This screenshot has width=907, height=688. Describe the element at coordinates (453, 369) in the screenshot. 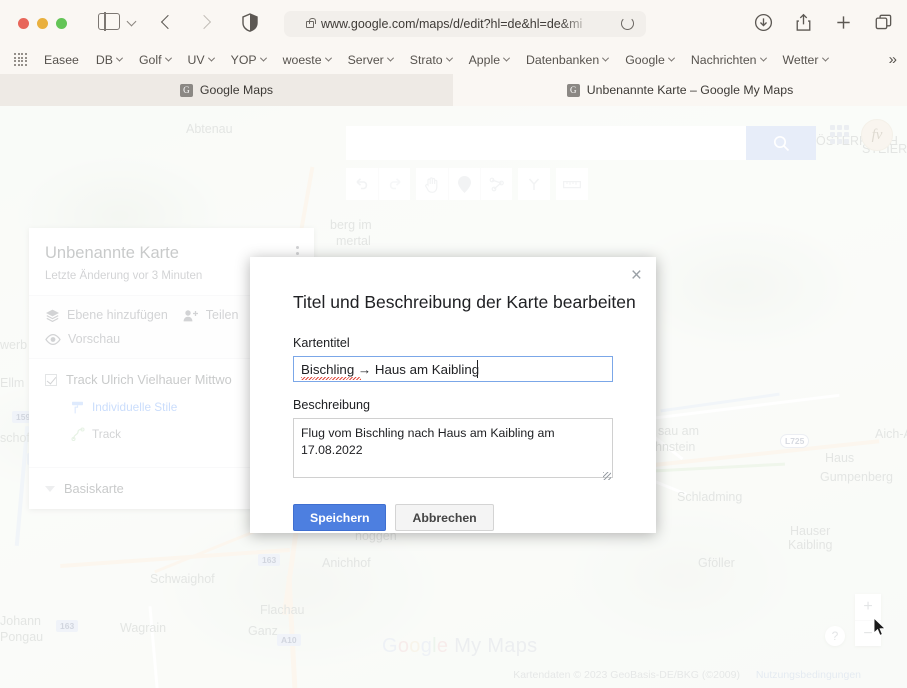

I see `map-title-input-wrap` at that location.